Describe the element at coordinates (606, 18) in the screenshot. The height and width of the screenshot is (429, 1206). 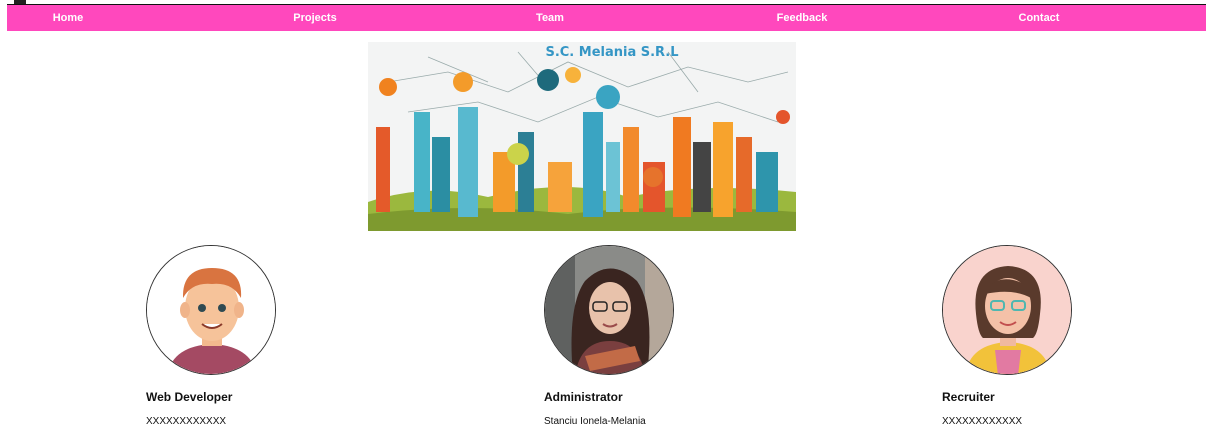
I see `main-navbar: Home Projects Team Feedback Contact` at that location.